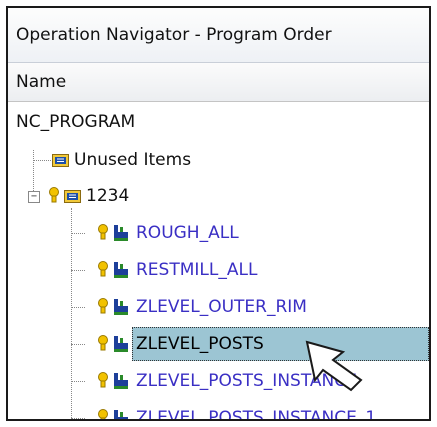 The image size is (437, 427). I want to click on pointer-cursor-icon, so click(334, 366).